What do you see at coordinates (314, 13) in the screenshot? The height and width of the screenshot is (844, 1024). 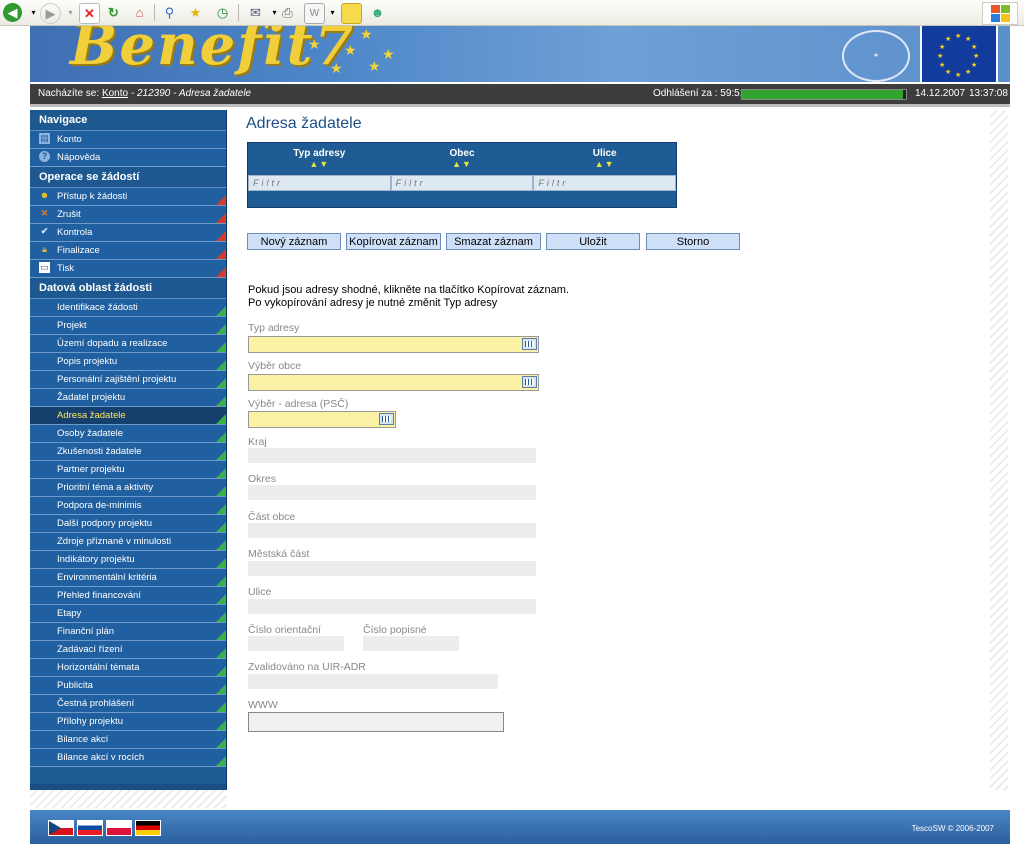 I see `edit-icon: W` at bounding box center [314, 13].